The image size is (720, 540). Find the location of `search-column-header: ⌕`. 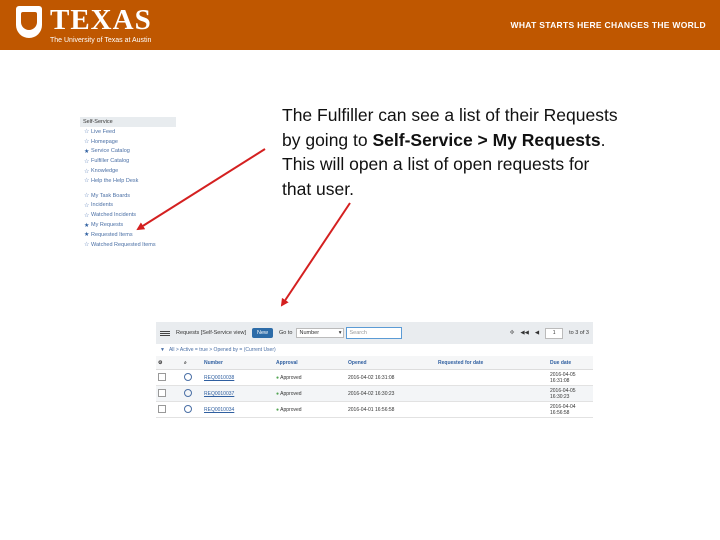

search-column-header: ⌕ is located at coordinates (192, 363).